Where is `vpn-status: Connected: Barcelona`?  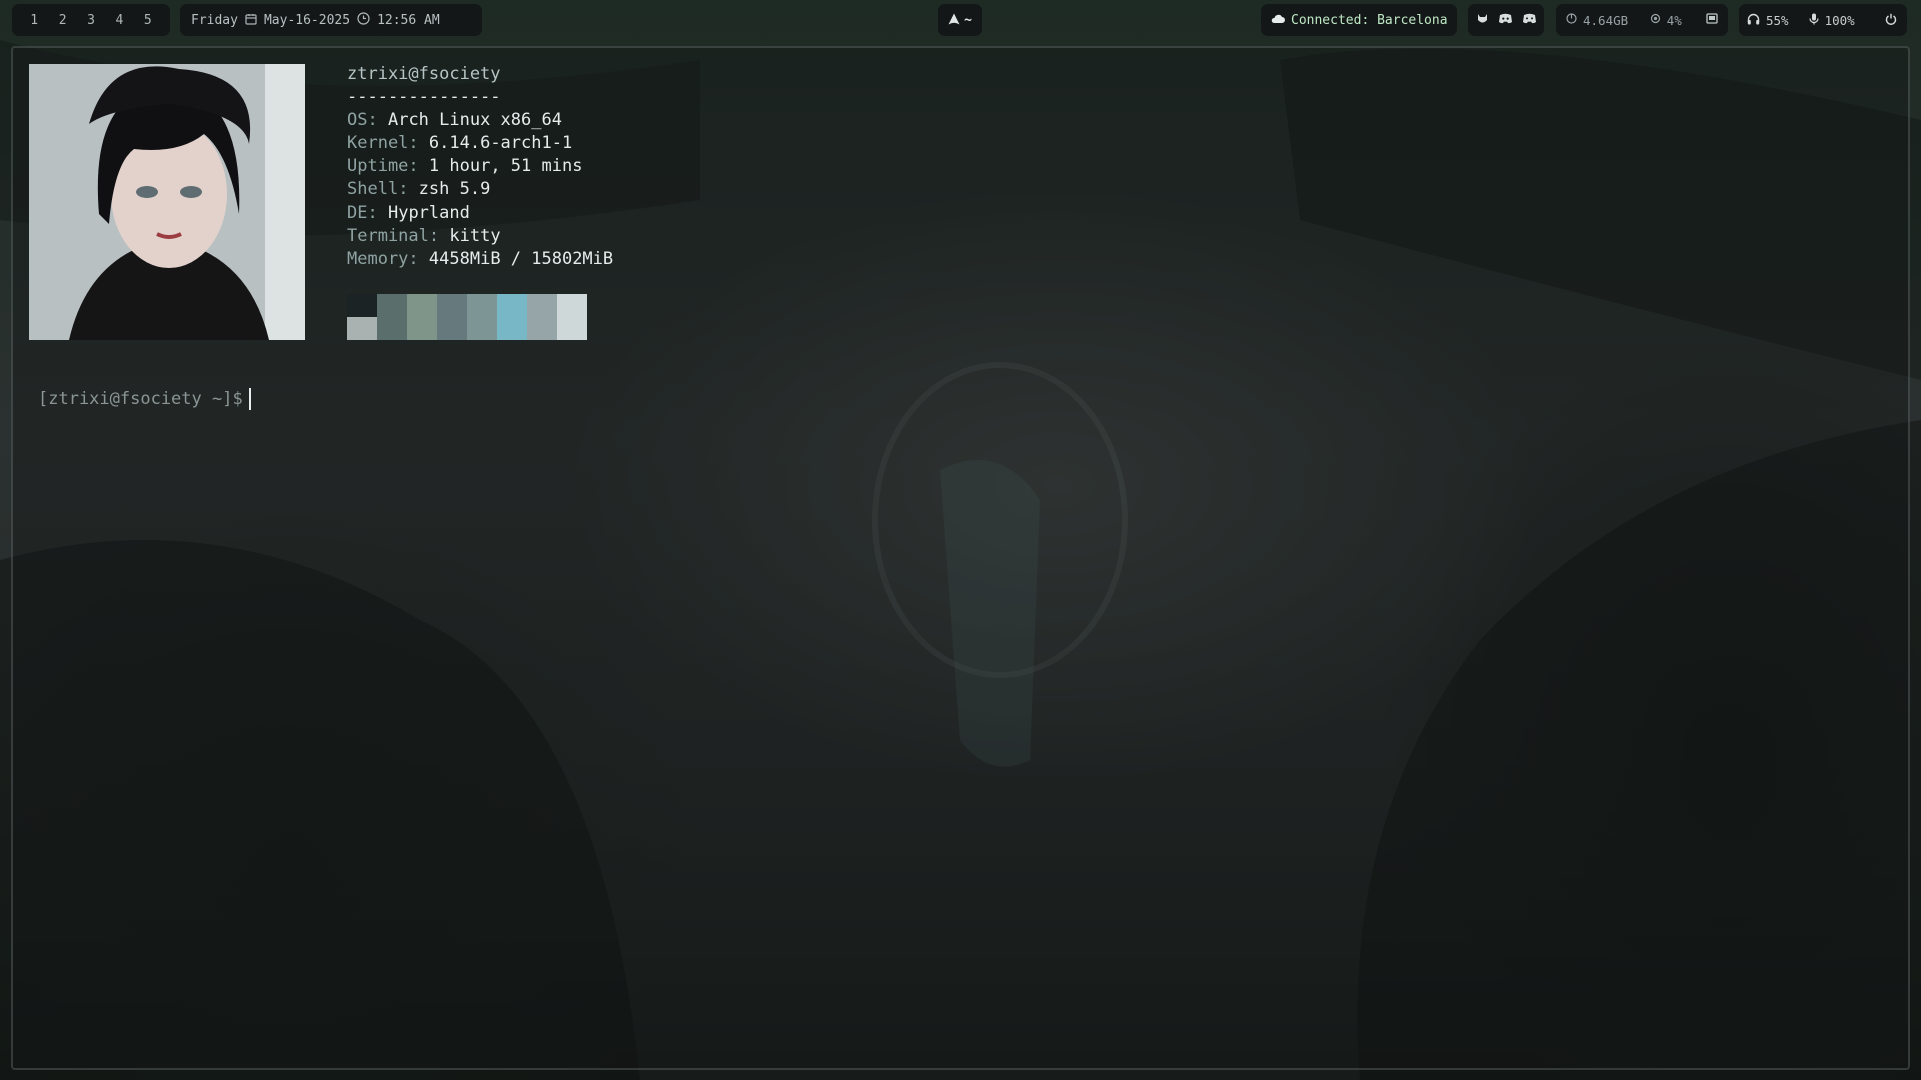 vpn-status: Connected: Barcelona is located at coordinates (1359, 20).